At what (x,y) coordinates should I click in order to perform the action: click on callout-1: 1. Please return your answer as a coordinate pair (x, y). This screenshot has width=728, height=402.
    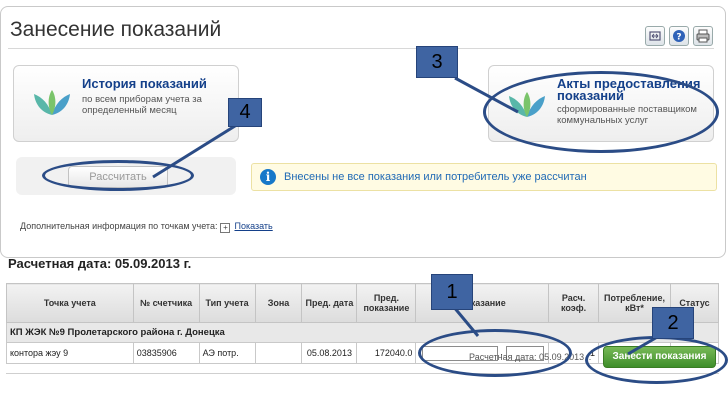
    Looking at the image, I should click on (452, 292).